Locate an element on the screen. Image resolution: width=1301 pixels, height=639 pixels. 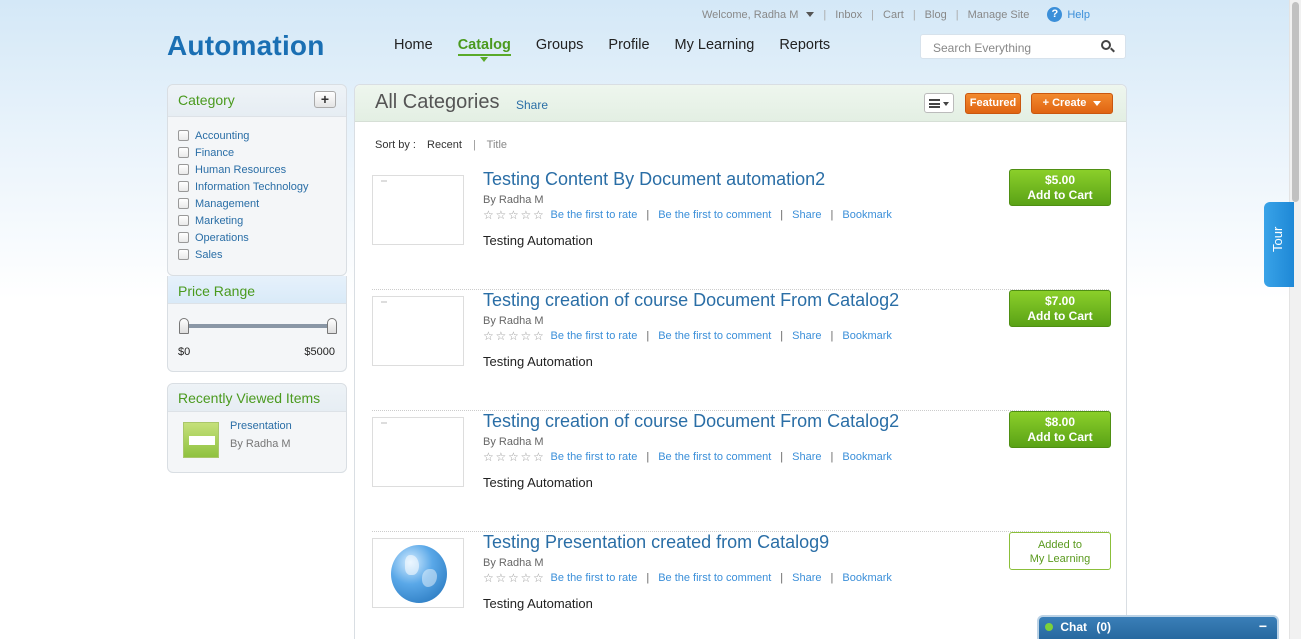
welcome-user: Welcome, Radha M is located at coordinates (750, 15).